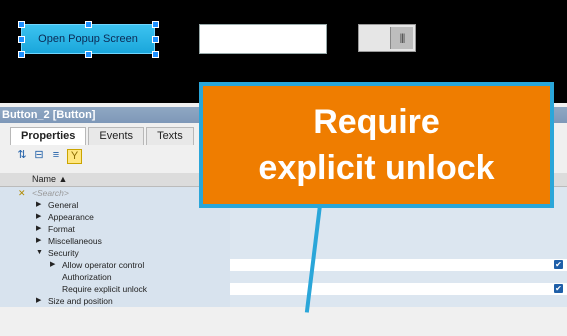  I want to click on row-label: Format, so click(61, 229).